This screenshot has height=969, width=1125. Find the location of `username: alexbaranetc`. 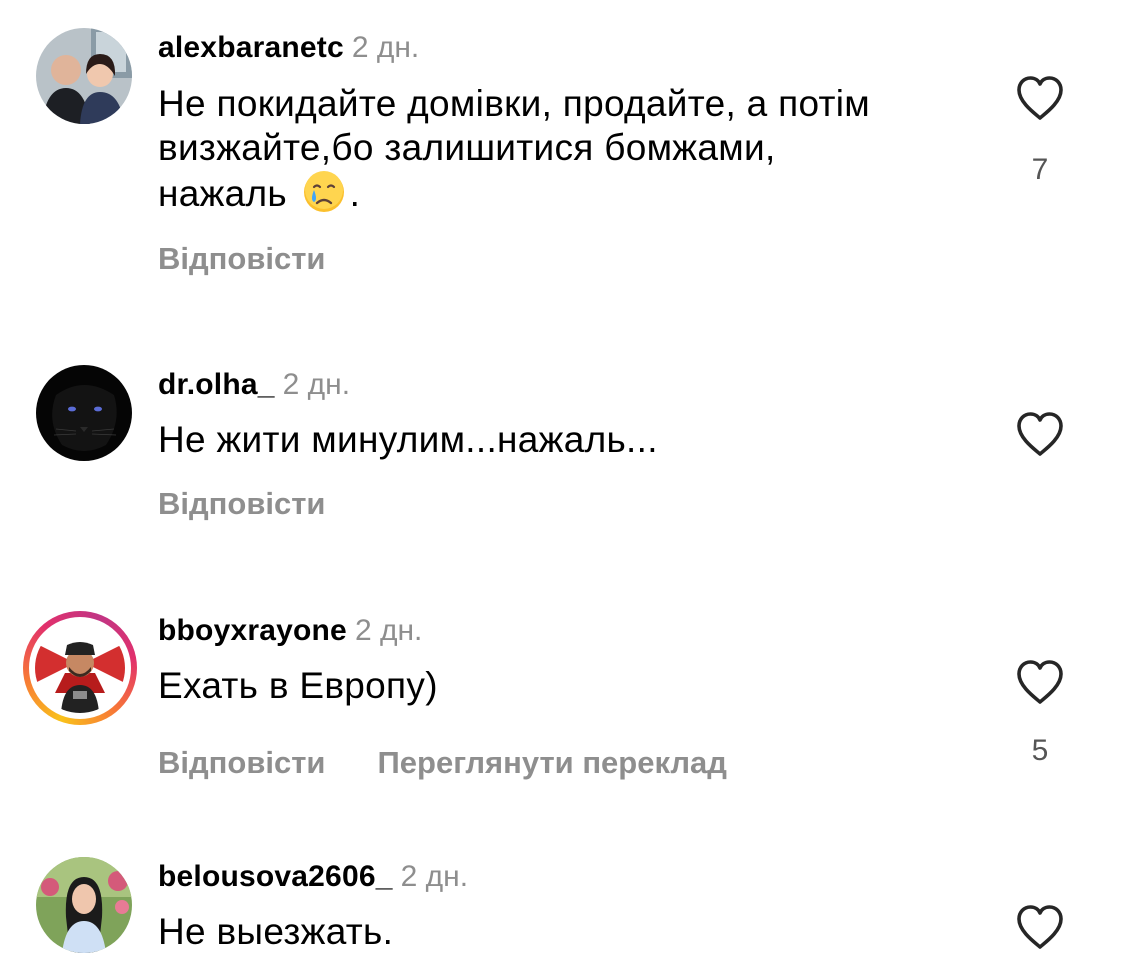

username: alexbaranetc is located at coordinates (251, 47).